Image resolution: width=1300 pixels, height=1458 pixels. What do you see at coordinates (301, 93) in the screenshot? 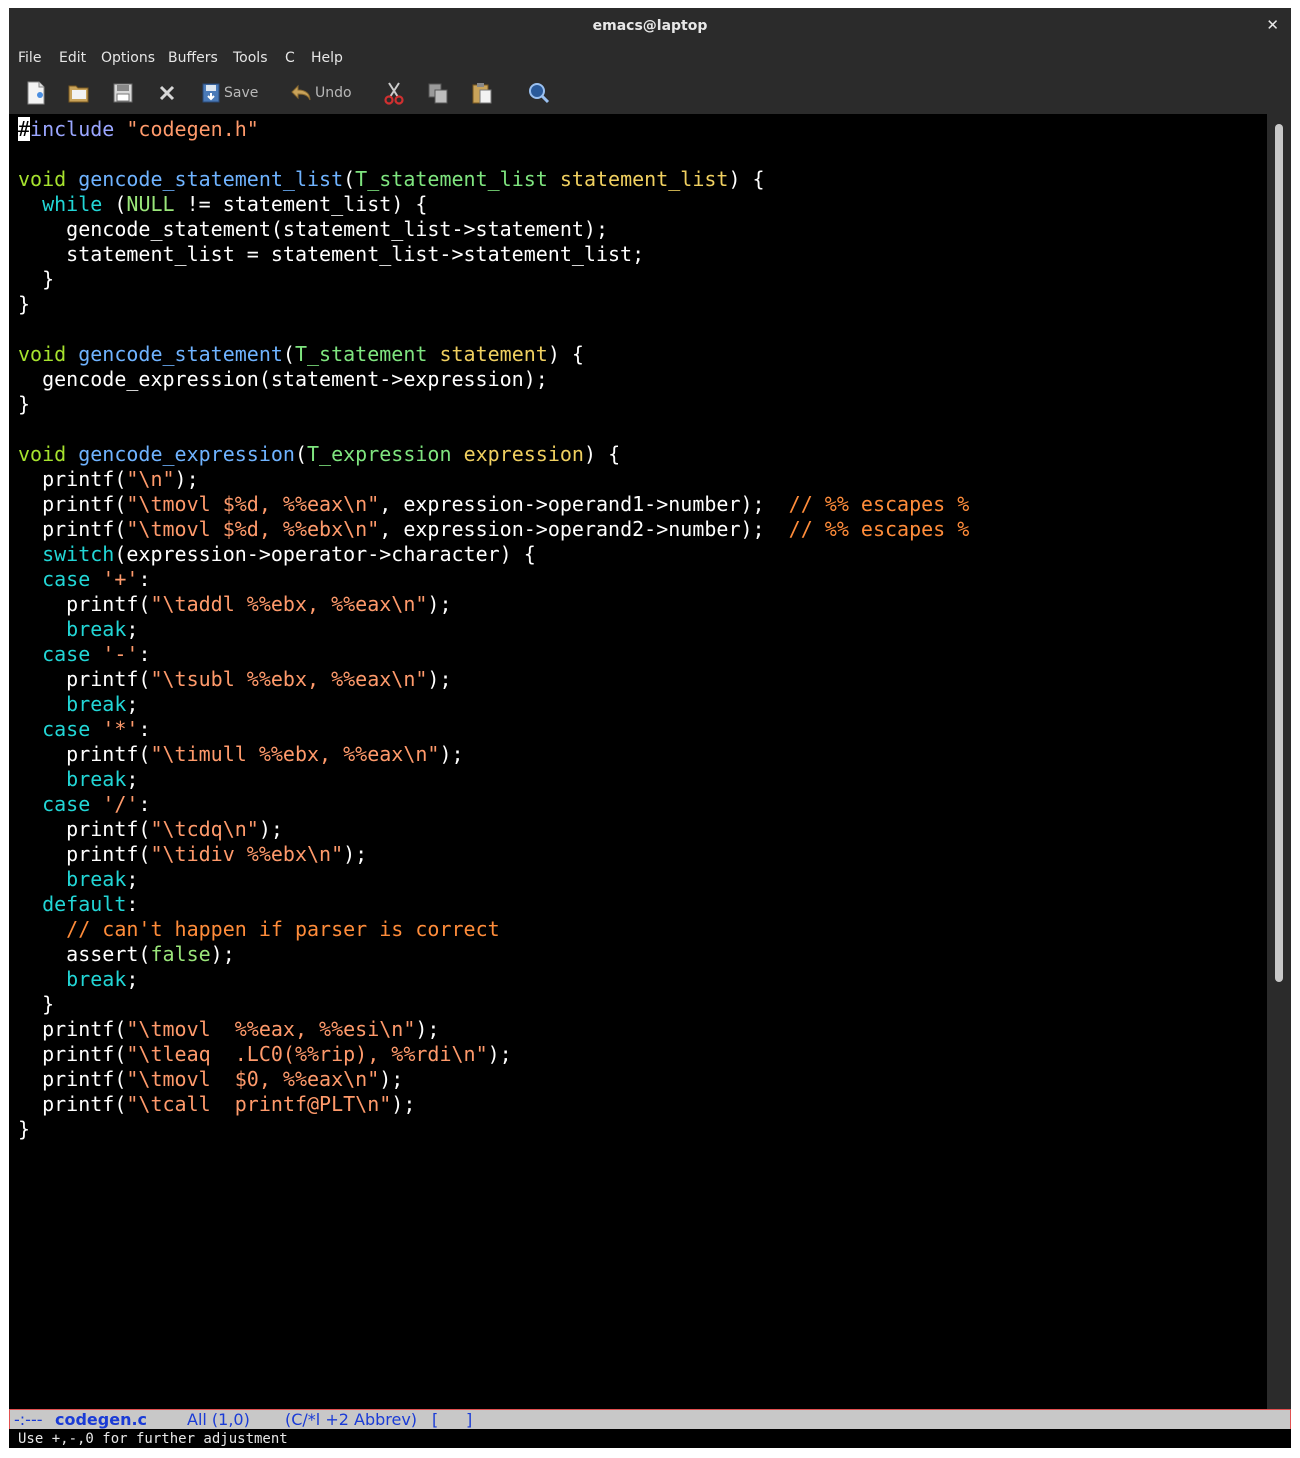
I see `undo-arrow-icon` at bounding box center [301, 93].